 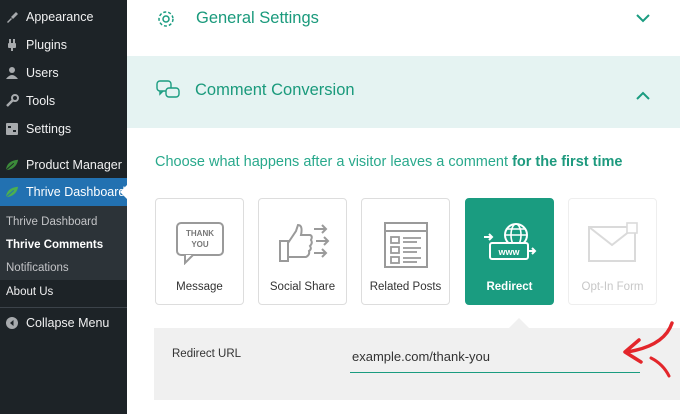 I want to click on menu-label: Product Manager, so click(x=74, y=165).